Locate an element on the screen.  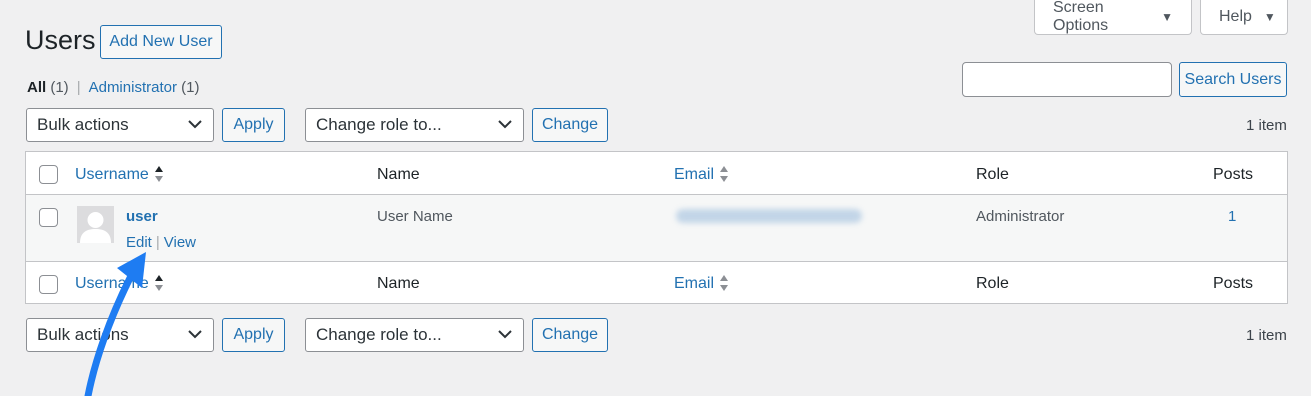
filter-all: All (1) is located at coordinates (48, 87).